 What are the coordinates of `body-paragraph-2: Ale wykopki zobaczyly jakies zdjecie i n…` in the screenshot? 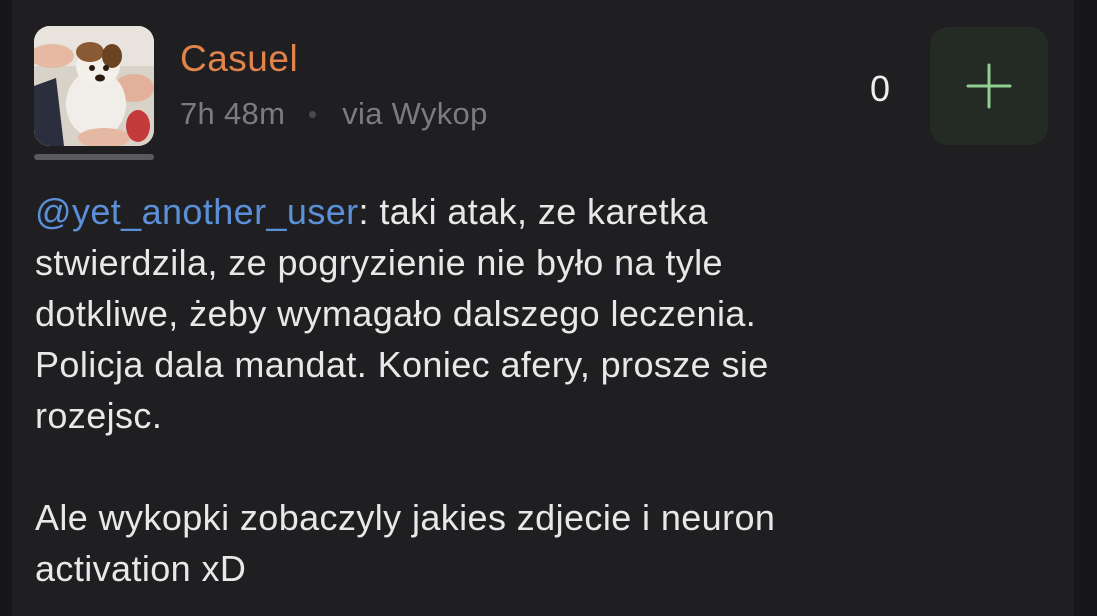 It's located at (405, 543).